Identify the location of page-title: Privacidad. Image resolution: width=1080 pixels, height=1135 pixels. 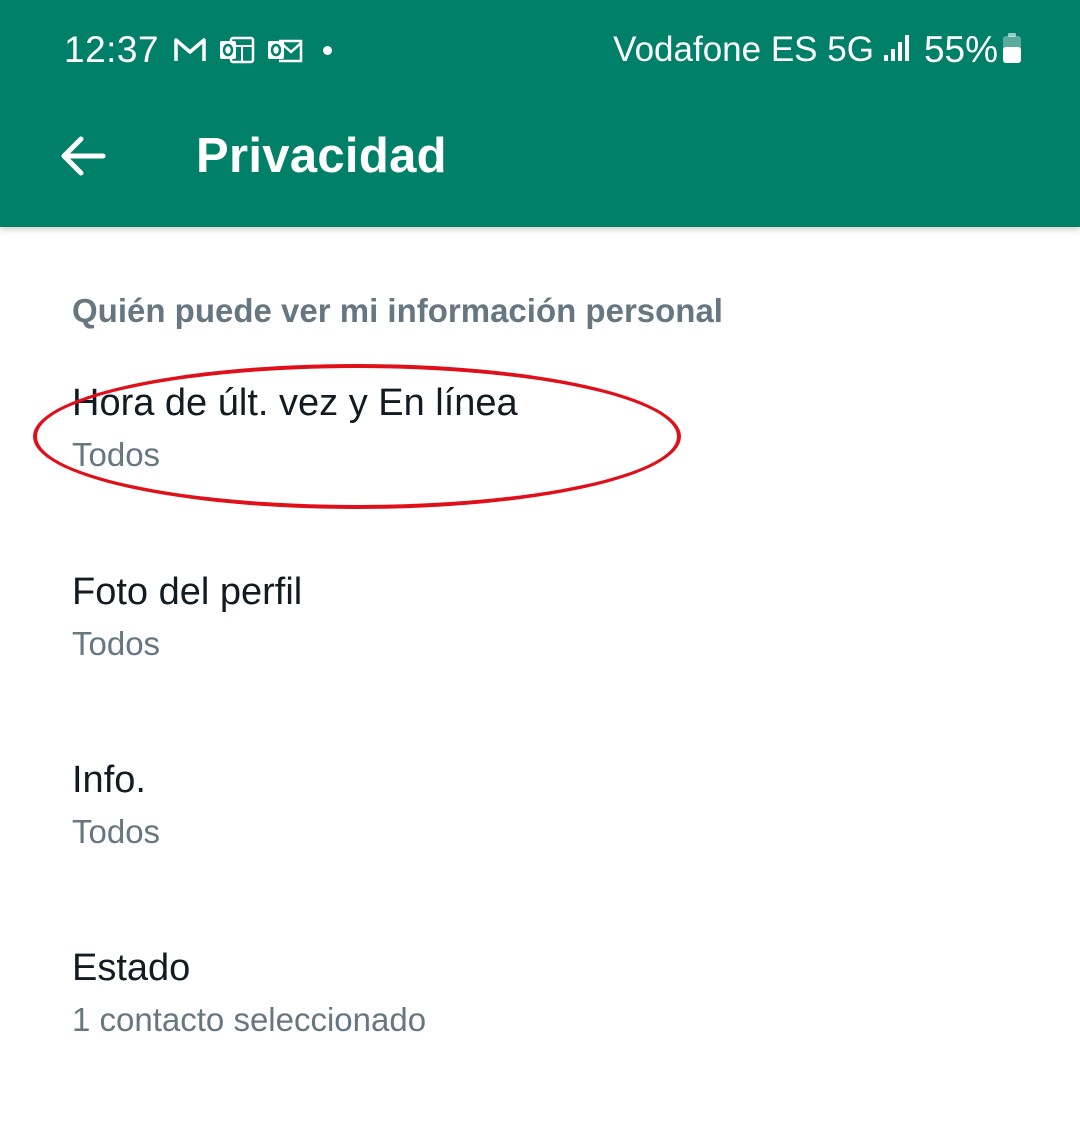
(321, 156).